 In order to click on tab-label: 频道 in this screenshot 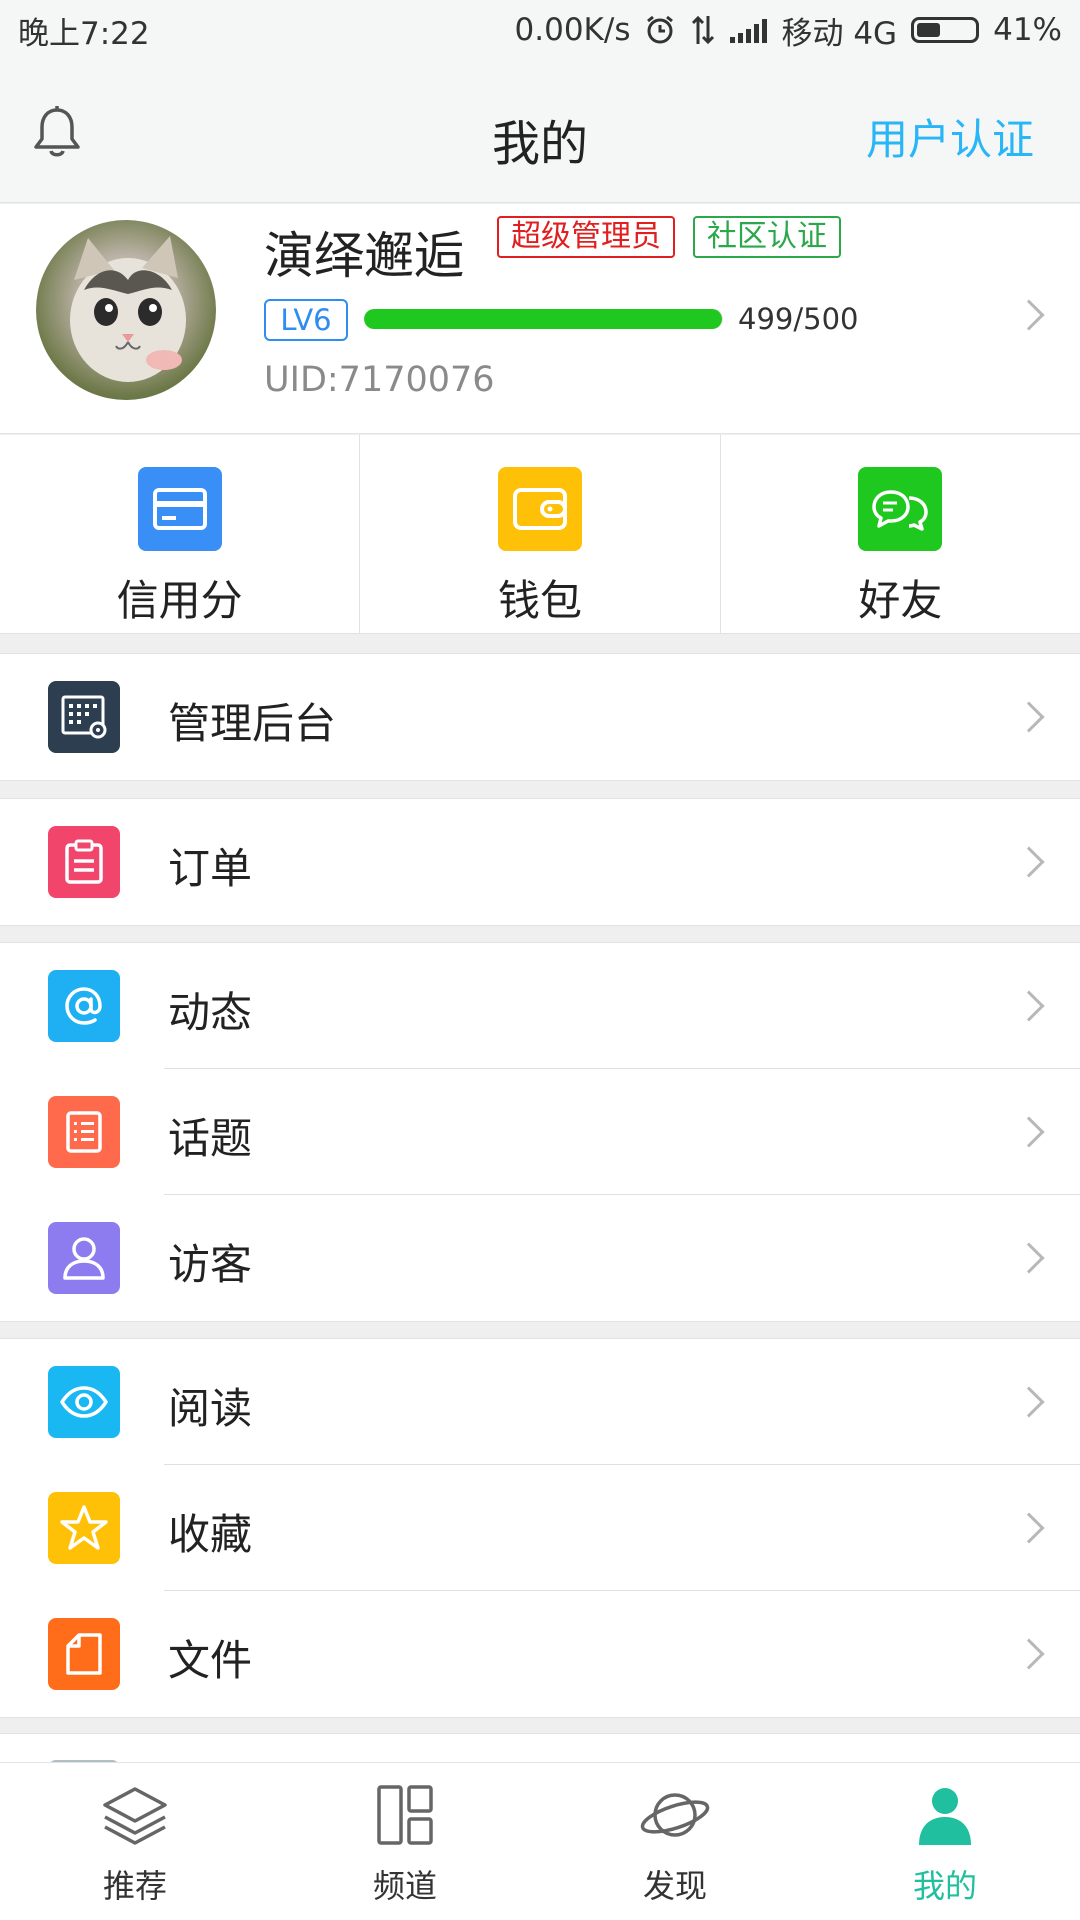, I will do `click(404, 1886)`.